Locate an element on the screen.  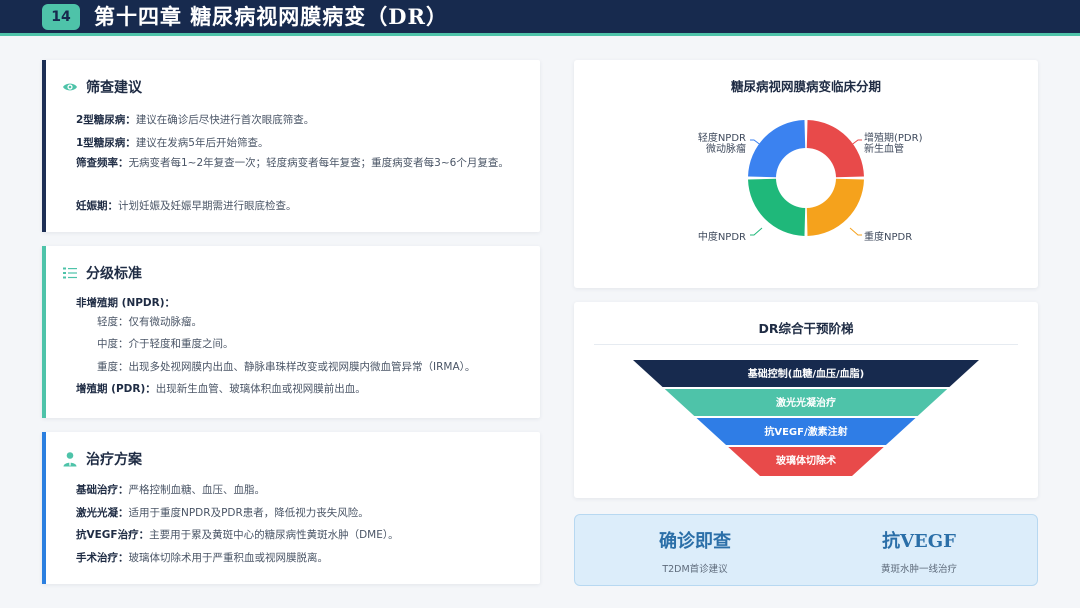
highlight-screening: 确诊即查 T2DM首诊建议 is located at coordinates (695, 551).